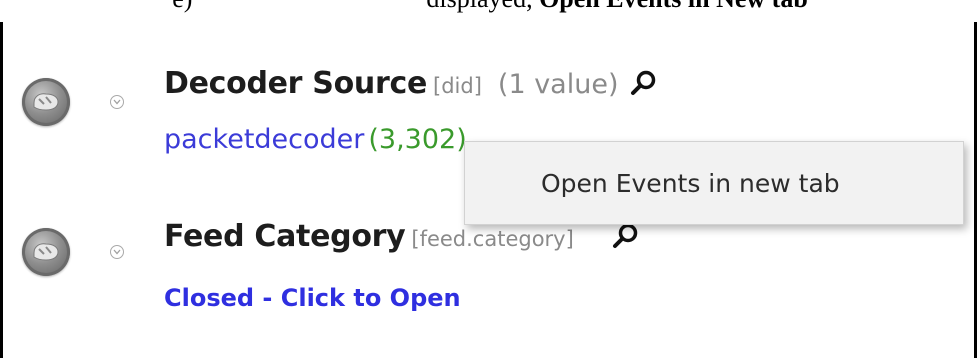 This screenshot has width=980, height=358. What do you see at coordinates (558, 84) in the screenshot?
I see `meta-value-count: (1 value)` at bounding box center [558, 84].